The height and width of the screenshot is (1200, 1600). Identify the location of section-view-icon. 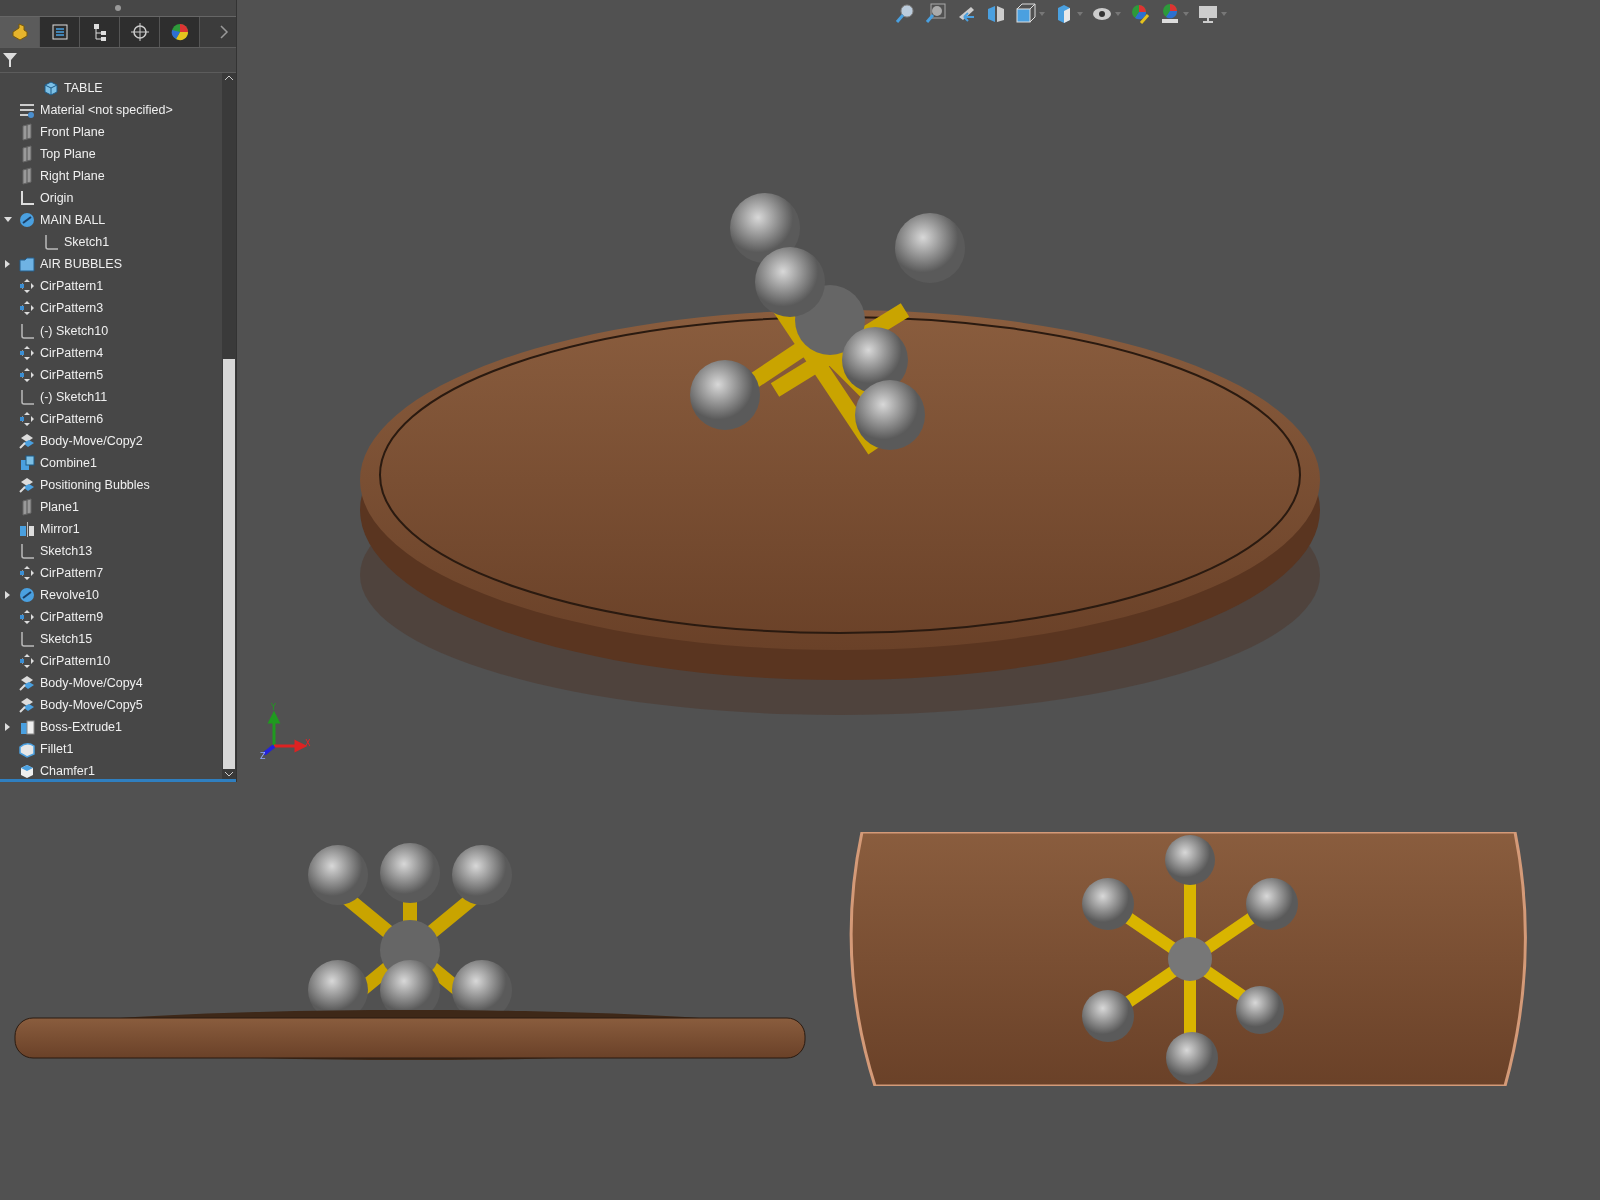
(996, 14).